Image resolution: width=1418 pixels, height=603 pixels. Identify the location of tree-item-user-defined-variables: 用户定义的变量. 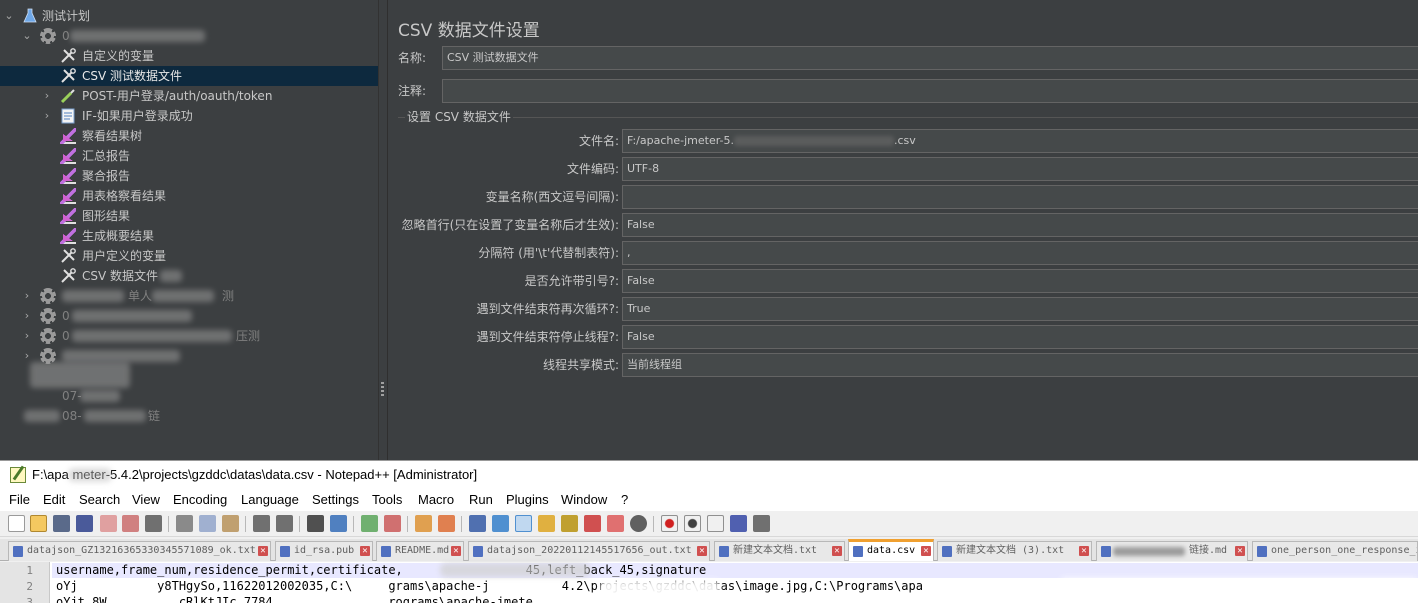
(189, 256).